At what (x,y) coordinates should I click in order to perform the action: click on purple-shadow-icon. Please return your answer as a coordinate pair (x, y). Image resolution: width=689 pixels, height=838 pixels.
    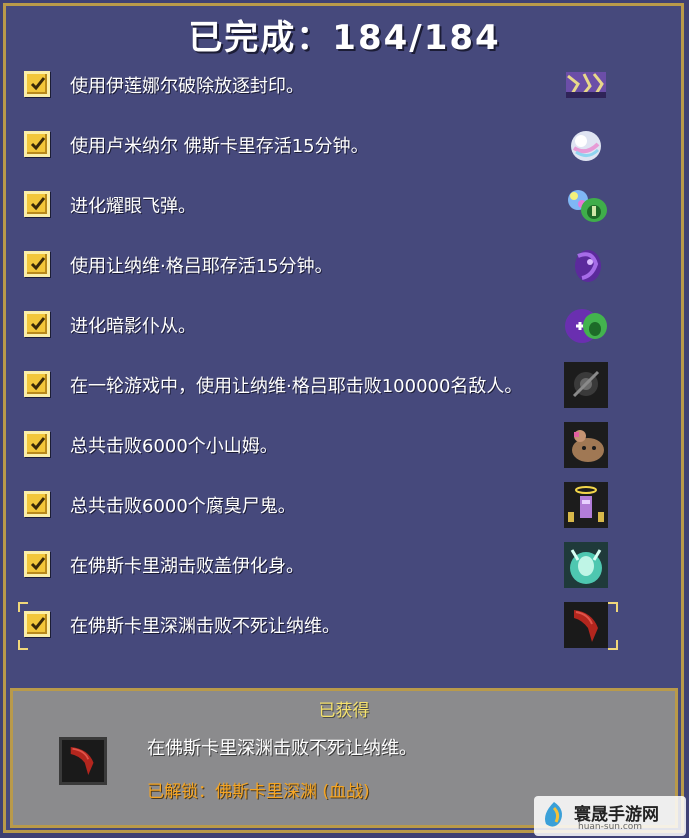
    Looking at the image, I should click on (588, 266).